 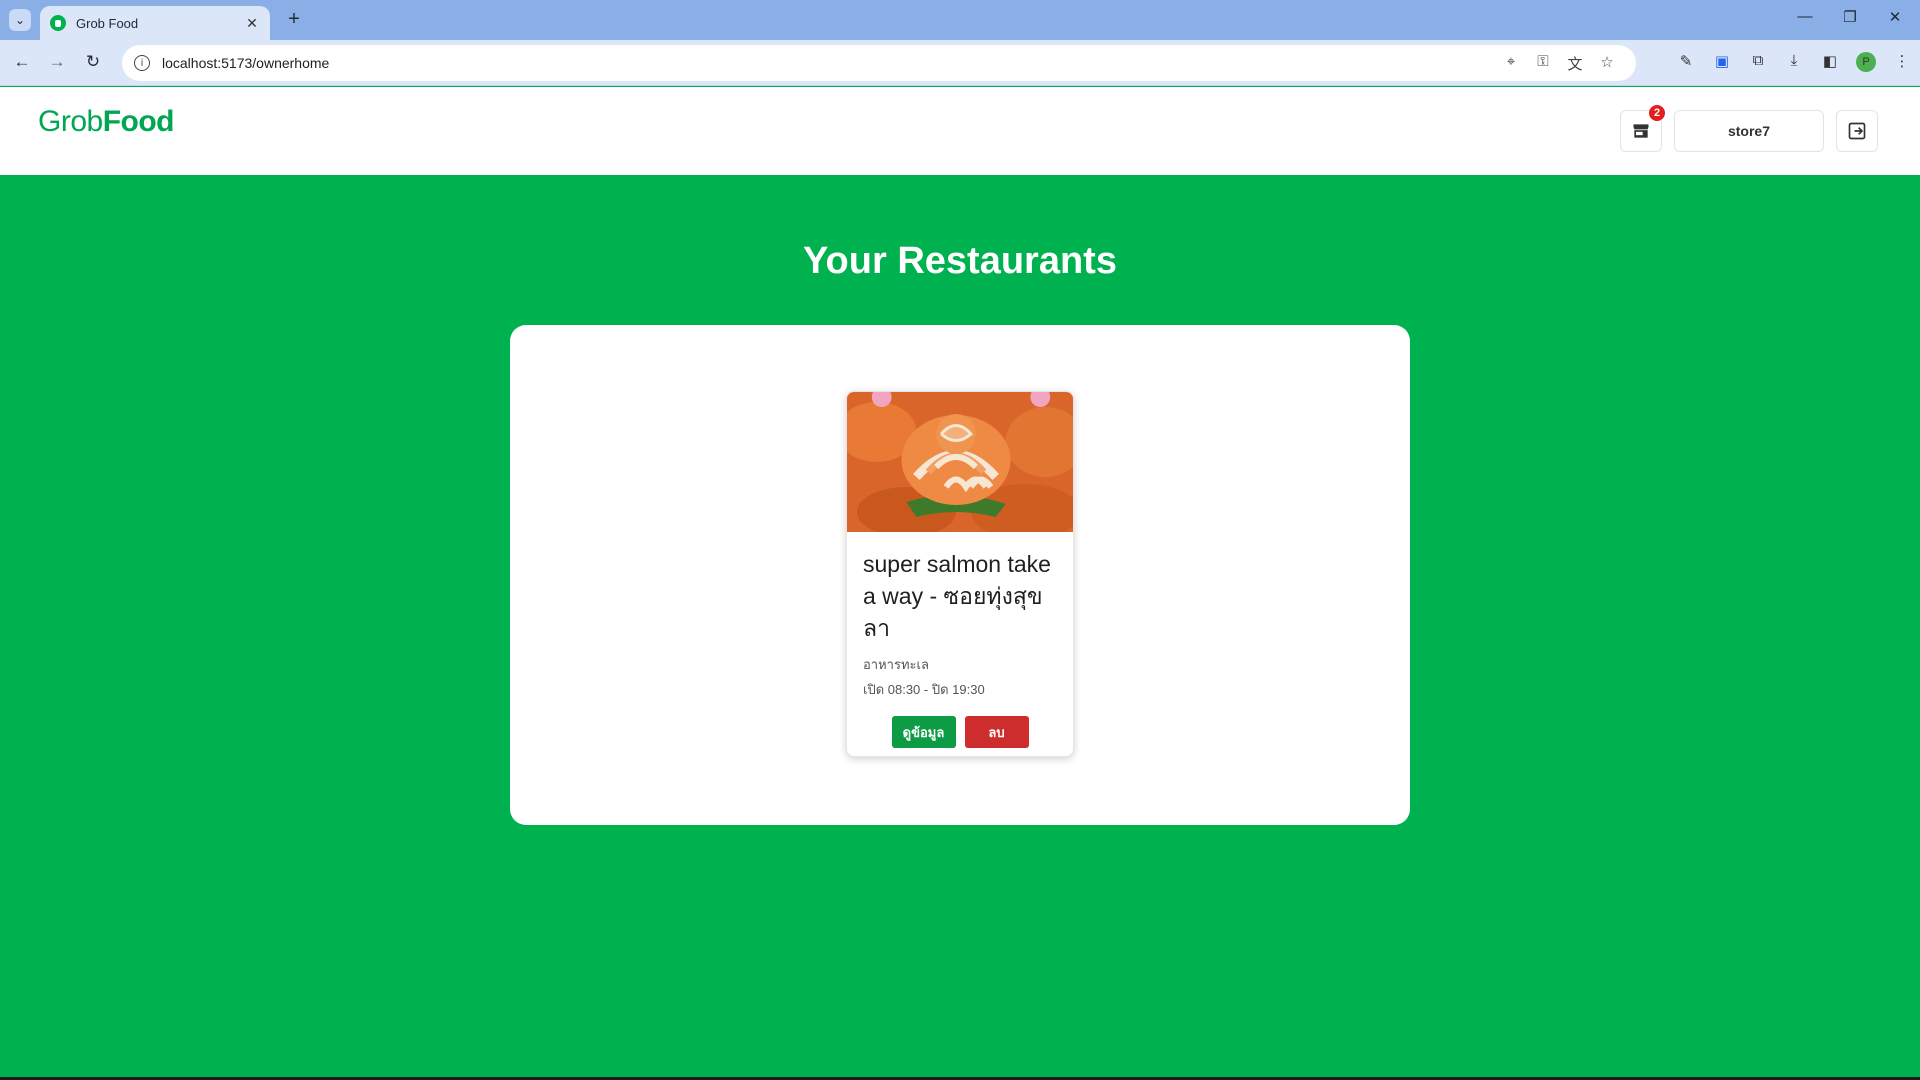 What do you see at coordinates (960, 462) in the screenshot?
I see `restaurant-image` at bounding box center [960, 462].